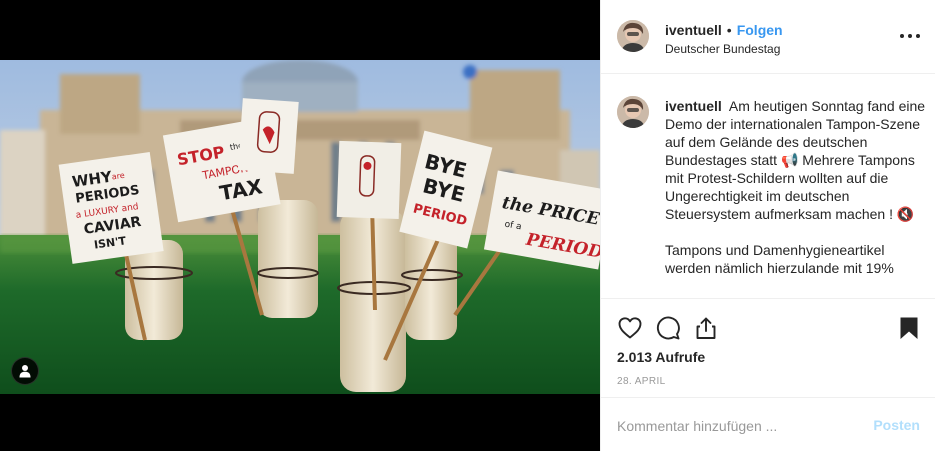 The width and height of the screenshot is (935, 451). Describe the element at coordinates (633, 36) in the screenshot. I see `author-avatar` at that location.